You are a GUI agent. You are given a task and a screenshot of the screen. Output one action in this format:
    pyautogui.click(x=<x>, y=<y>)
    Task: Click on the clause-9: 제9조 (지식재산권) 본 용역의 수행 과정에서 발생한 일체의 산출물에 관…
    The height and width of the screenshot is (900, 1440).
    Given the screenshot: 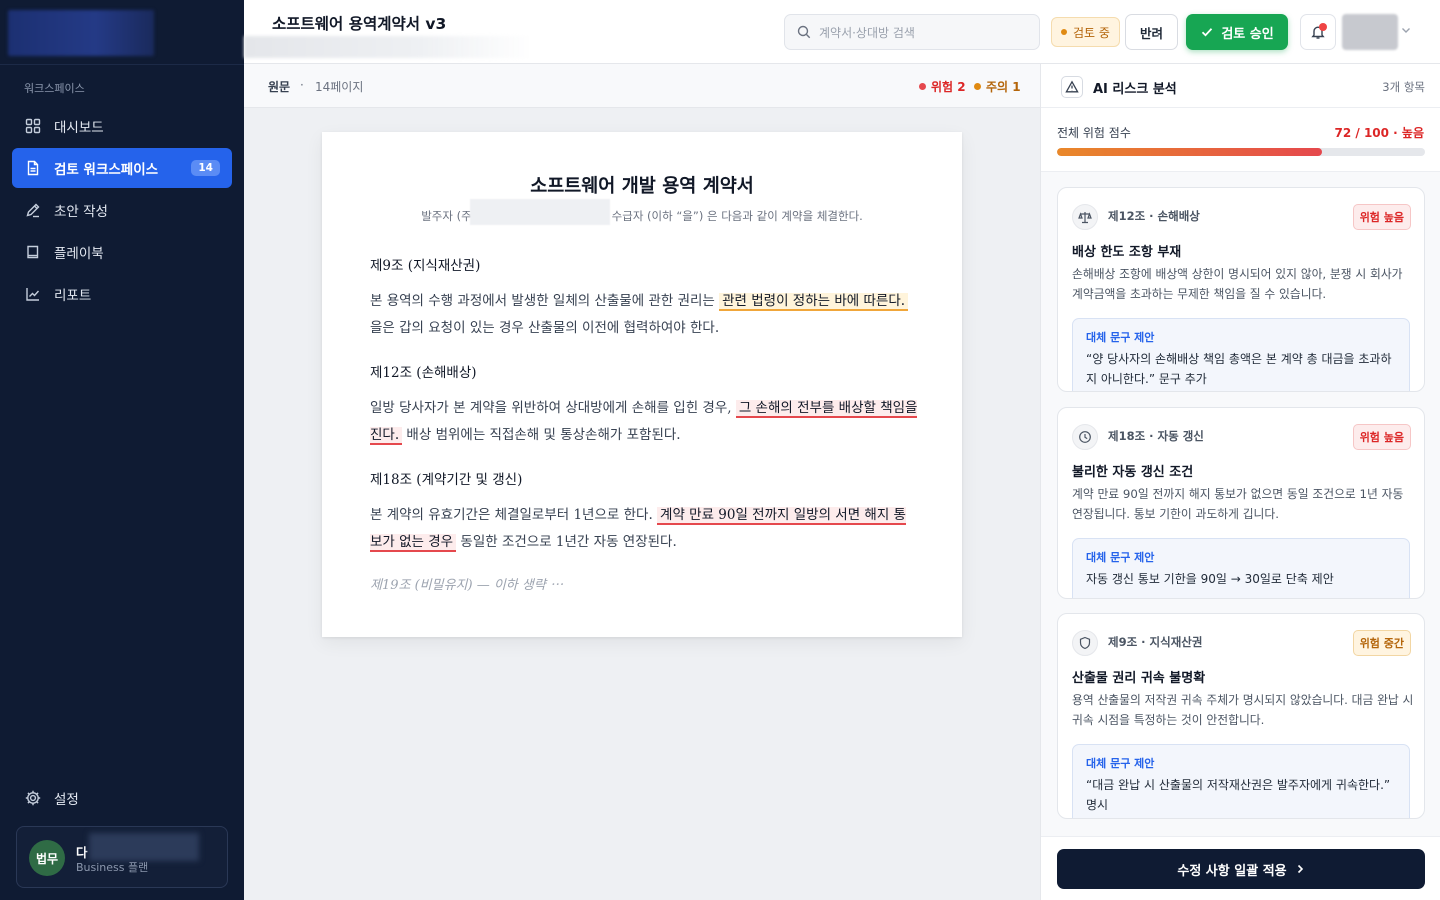 What is the action you would take?
    pyautogui.click(x=644, y=298)
    